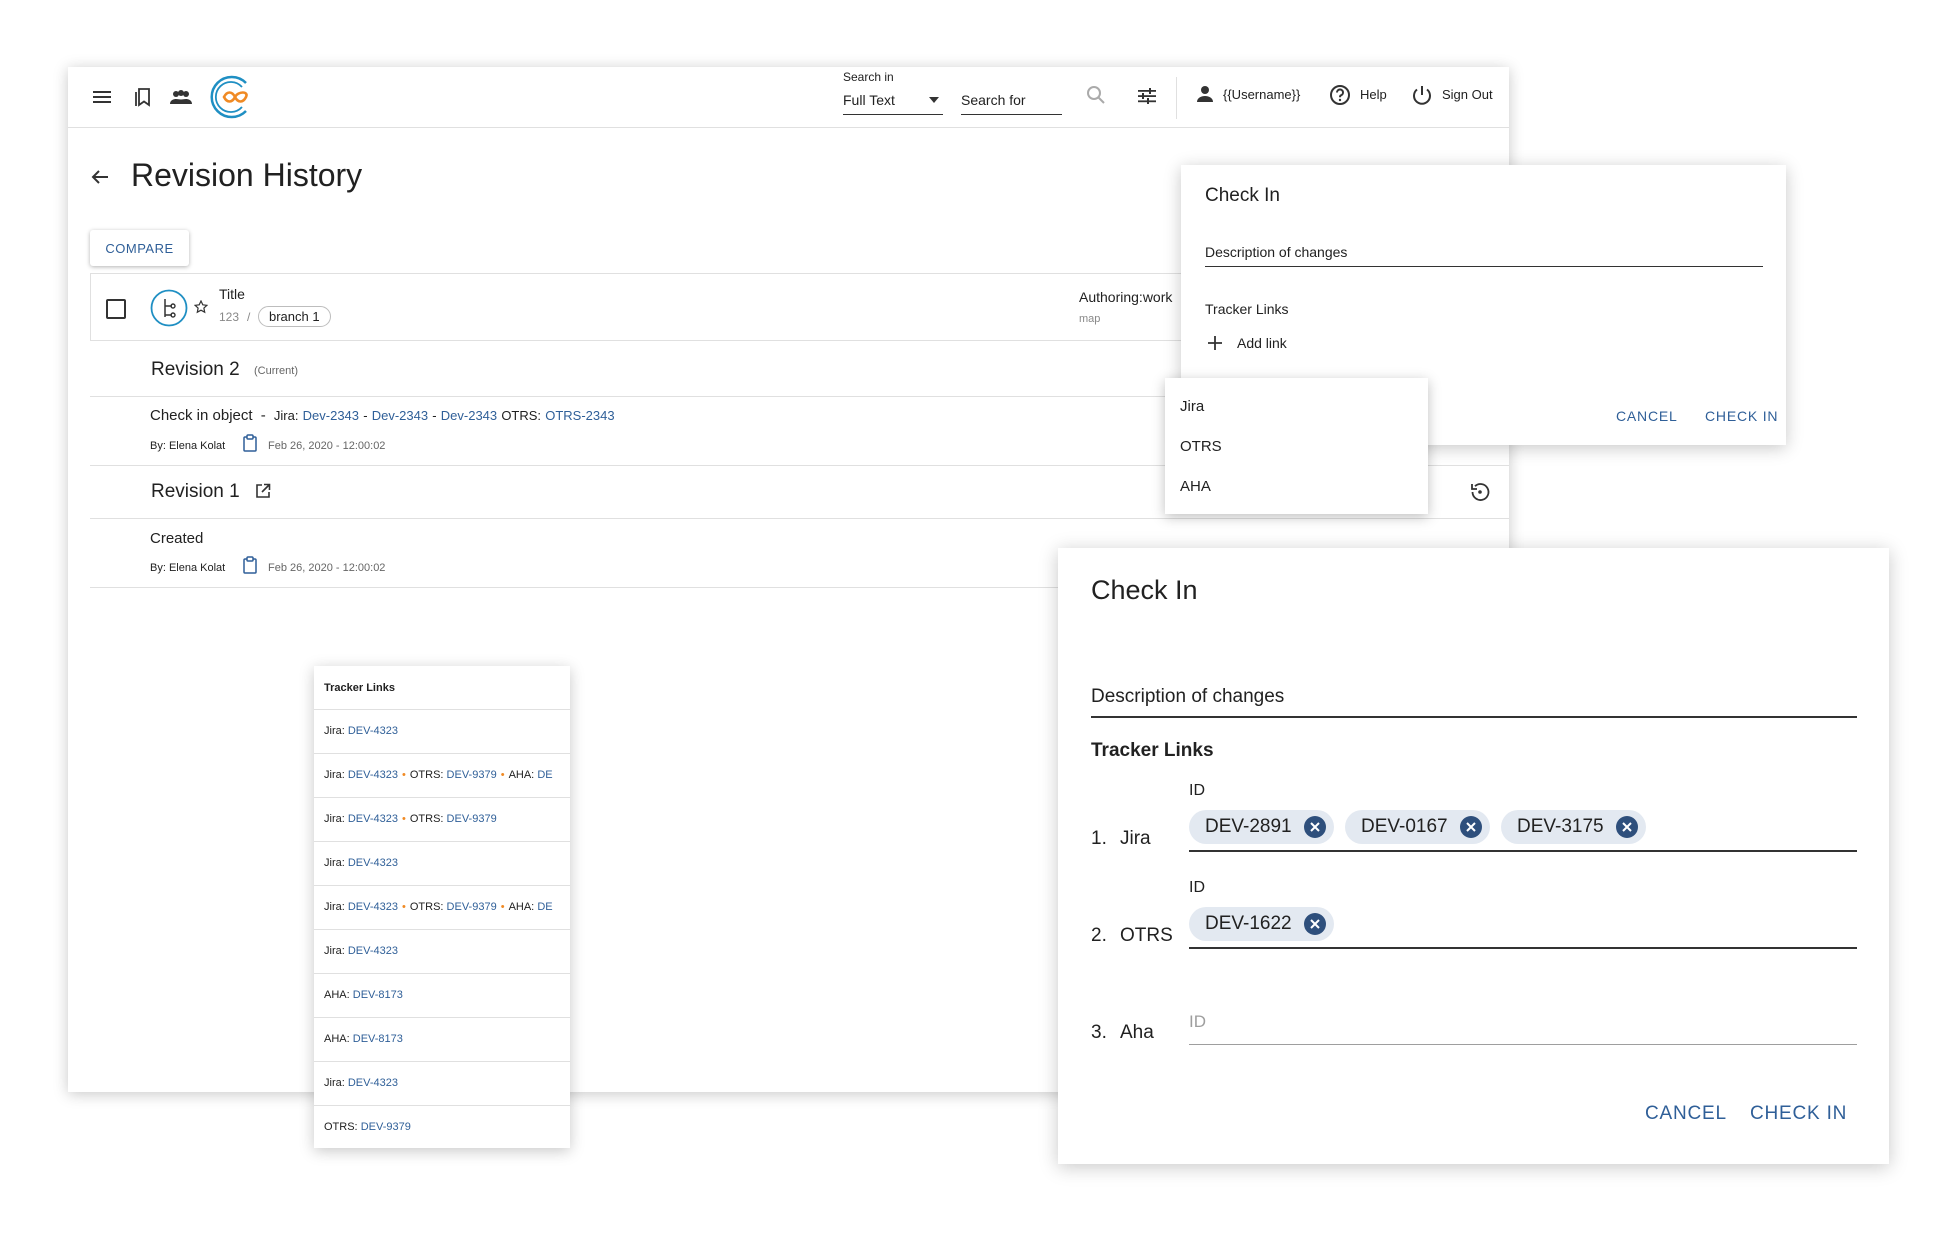 Image resolution: width=1954 pixels, height=1233 pixels. I want to click on list-item: Jira: DEV-4323 • OTRS: DEV-9379, so click(442, 819).